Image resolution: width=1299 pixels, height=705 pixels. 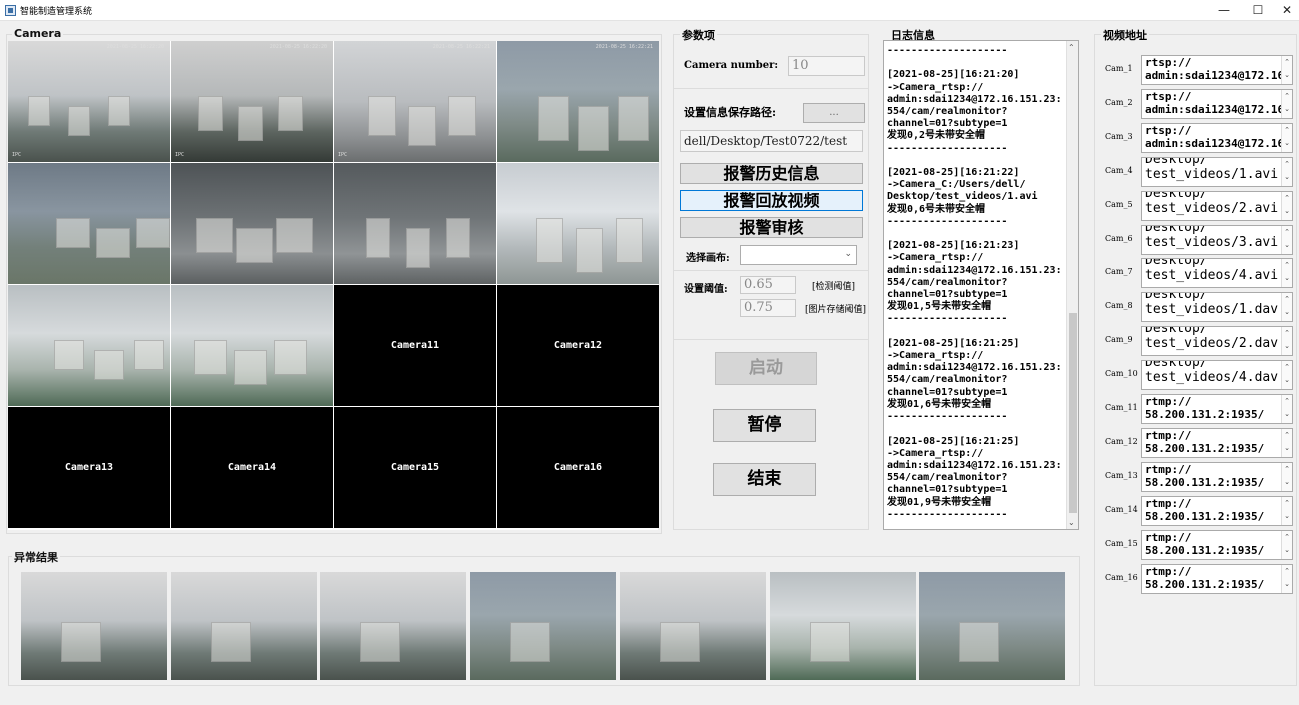 I want to click on video-address-field: Desktop/ test_videos/2.dav ⌃ ⌄, so click(x=1217, y=341).